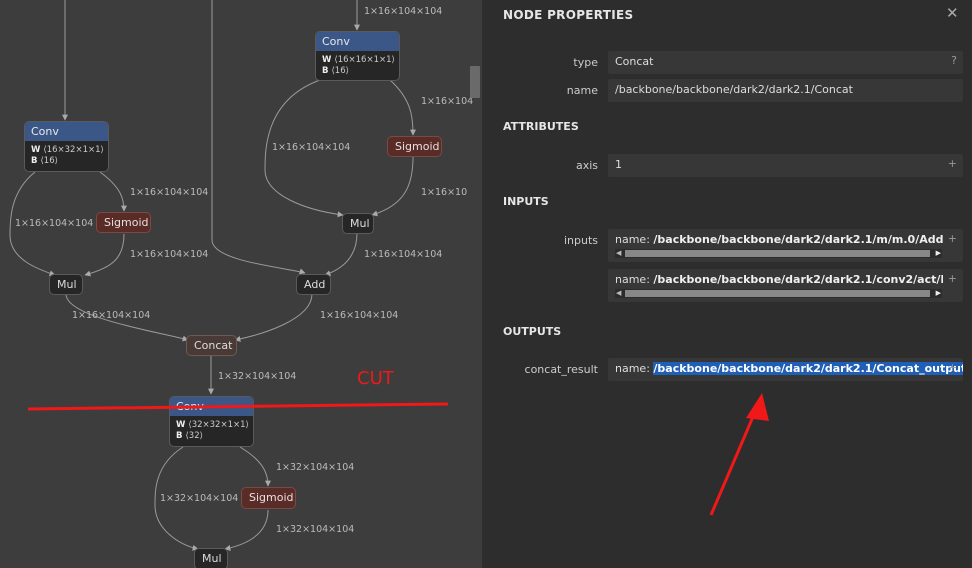  I want to click on conv-node-left: Conv W ⟨16×32×1×1⟩ B ⟨16⟩, so click(66, 146).